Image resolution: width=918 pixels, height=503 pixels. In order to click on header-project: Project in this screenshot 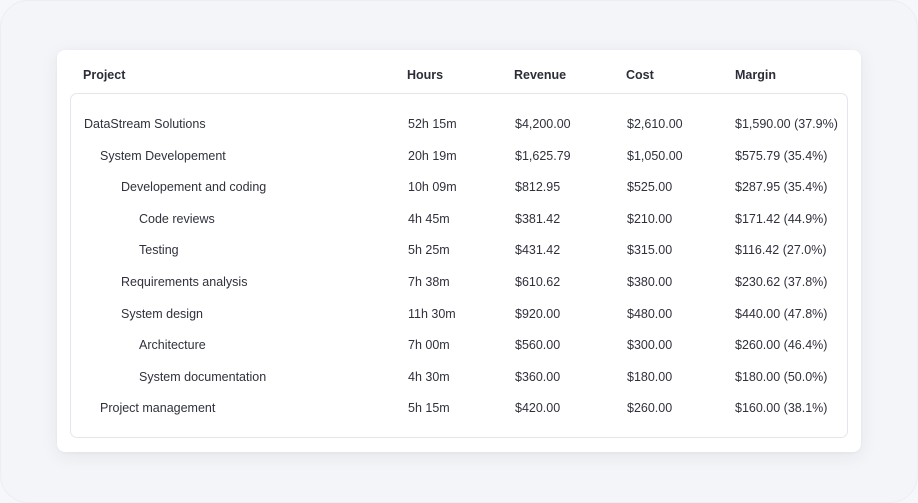, I will do `click(104, 75)`.